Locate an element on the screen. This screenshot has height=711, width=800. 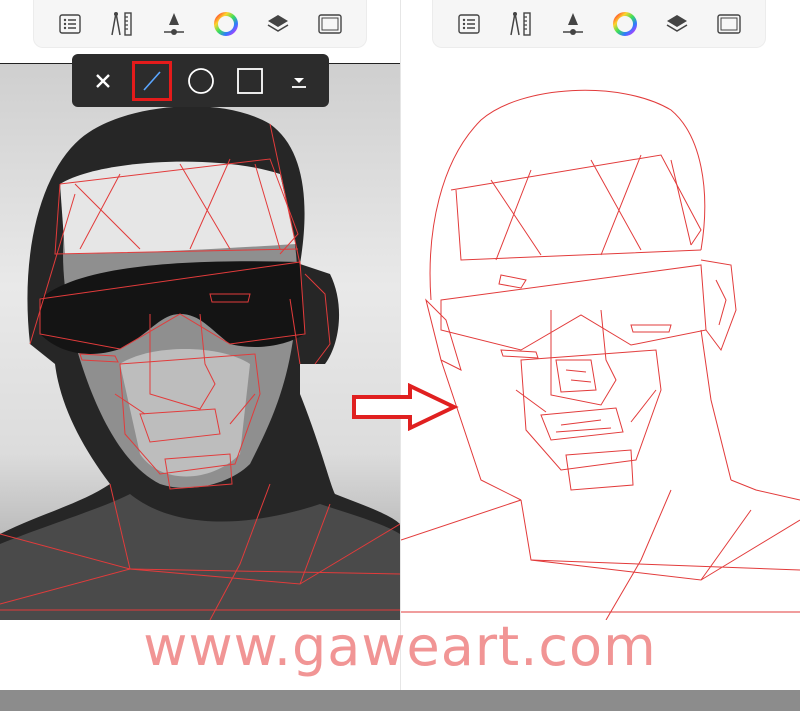
ellipse-tool-button is located at coordinates (201, 81).